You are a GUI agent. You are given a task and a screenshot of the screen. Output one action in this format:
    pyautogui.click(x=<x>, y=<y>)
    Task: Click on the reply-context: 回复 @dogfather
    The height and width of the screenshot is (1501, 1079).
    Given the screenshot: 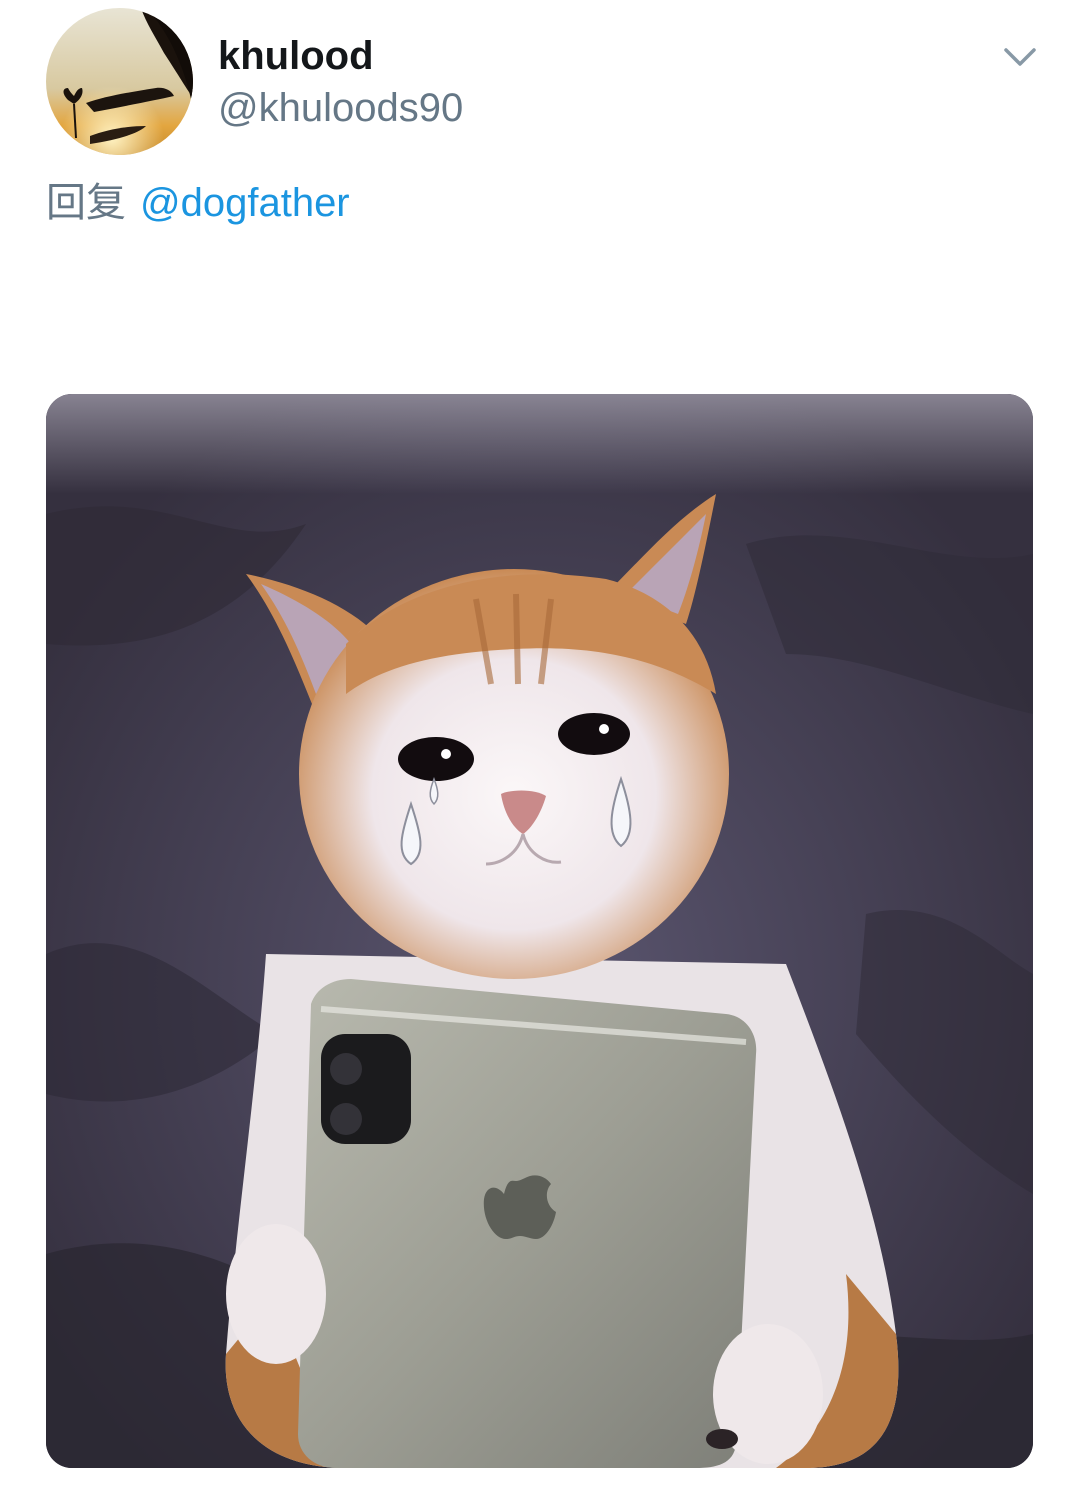 What is the action you would take?
    pyautogui.click(x=198, y=203)
    